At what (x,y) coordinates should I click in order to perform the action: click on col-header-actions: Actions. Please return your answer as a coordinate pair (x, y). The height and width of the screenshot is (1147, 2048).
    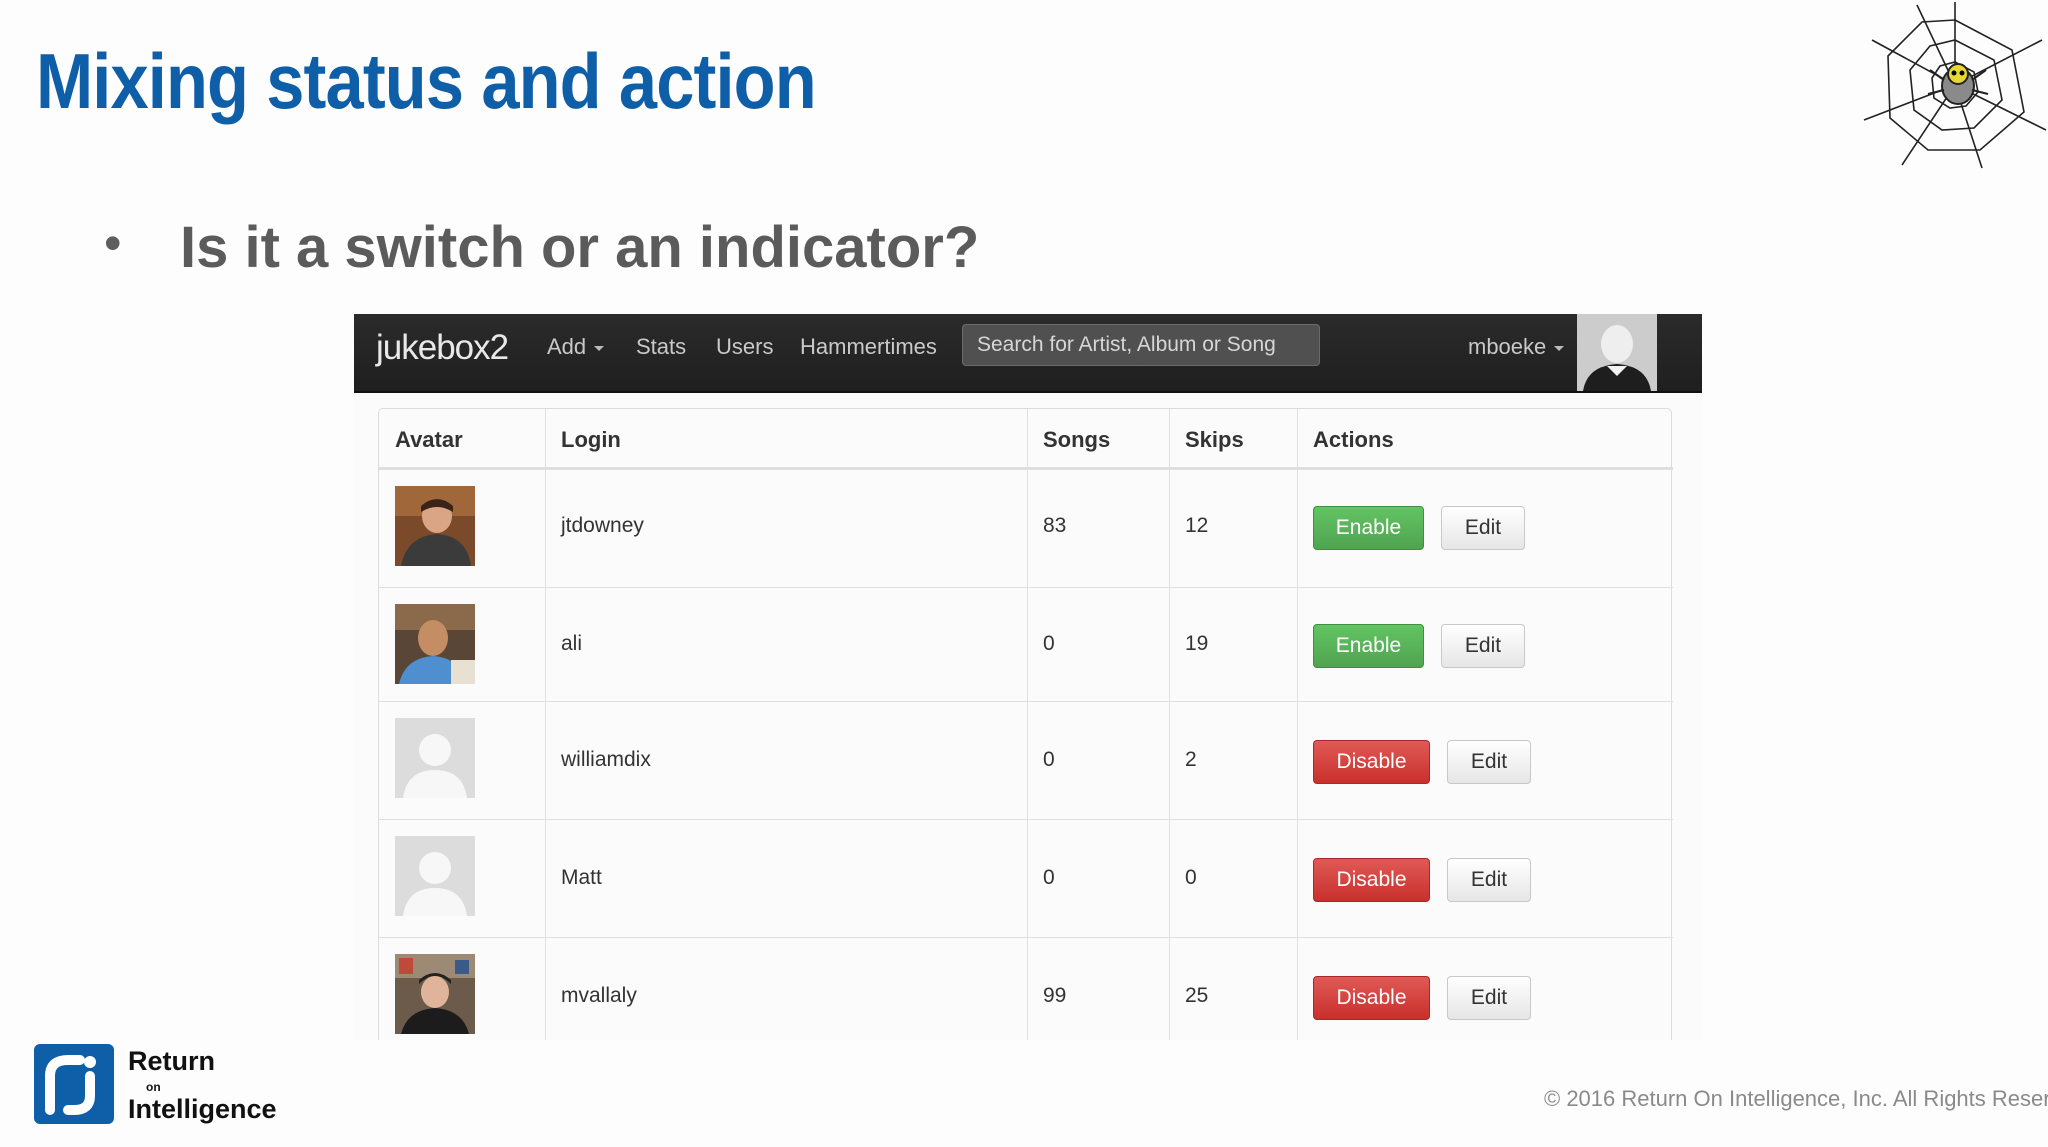
    Looking at the image, I should click on (1485, 439).